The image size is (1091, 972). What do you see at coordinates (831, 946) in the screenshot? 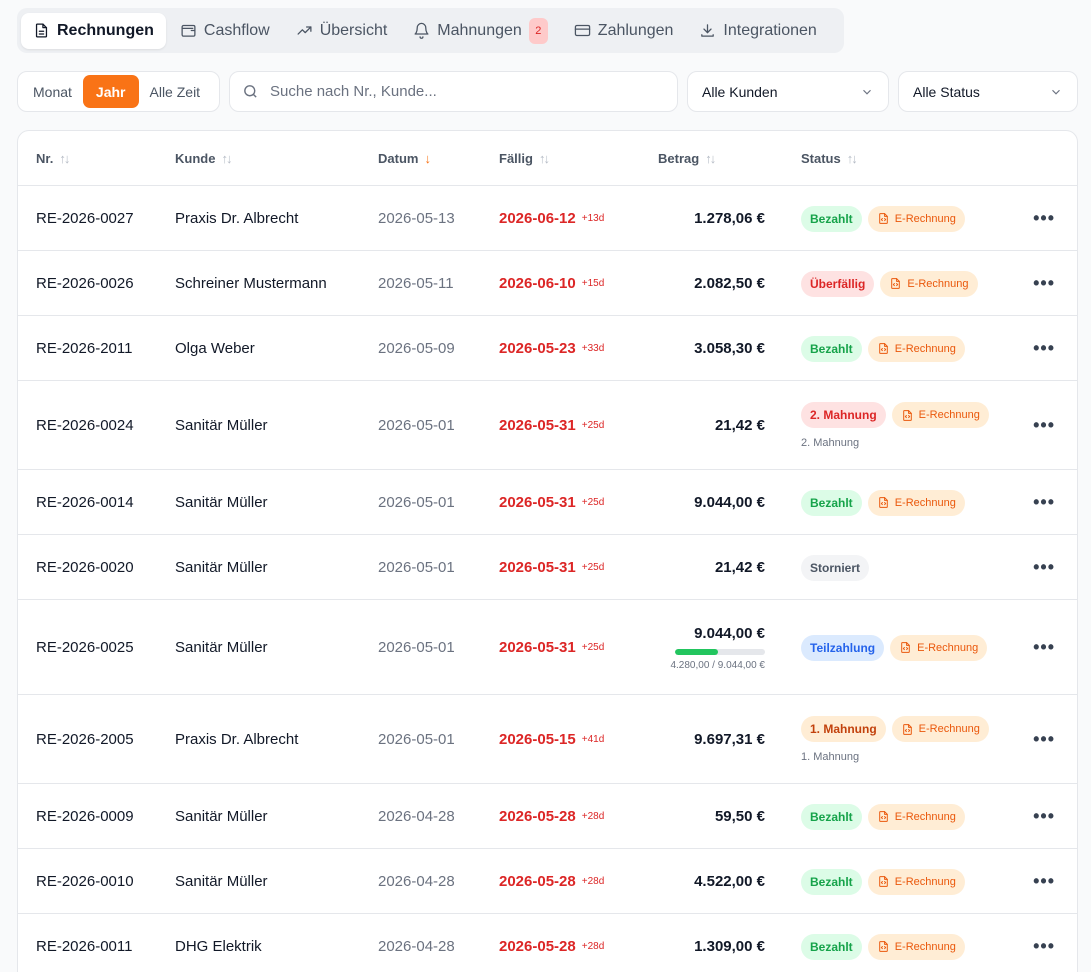
I see `status-badge: Bezahlt` at bounding box center [831, 946].